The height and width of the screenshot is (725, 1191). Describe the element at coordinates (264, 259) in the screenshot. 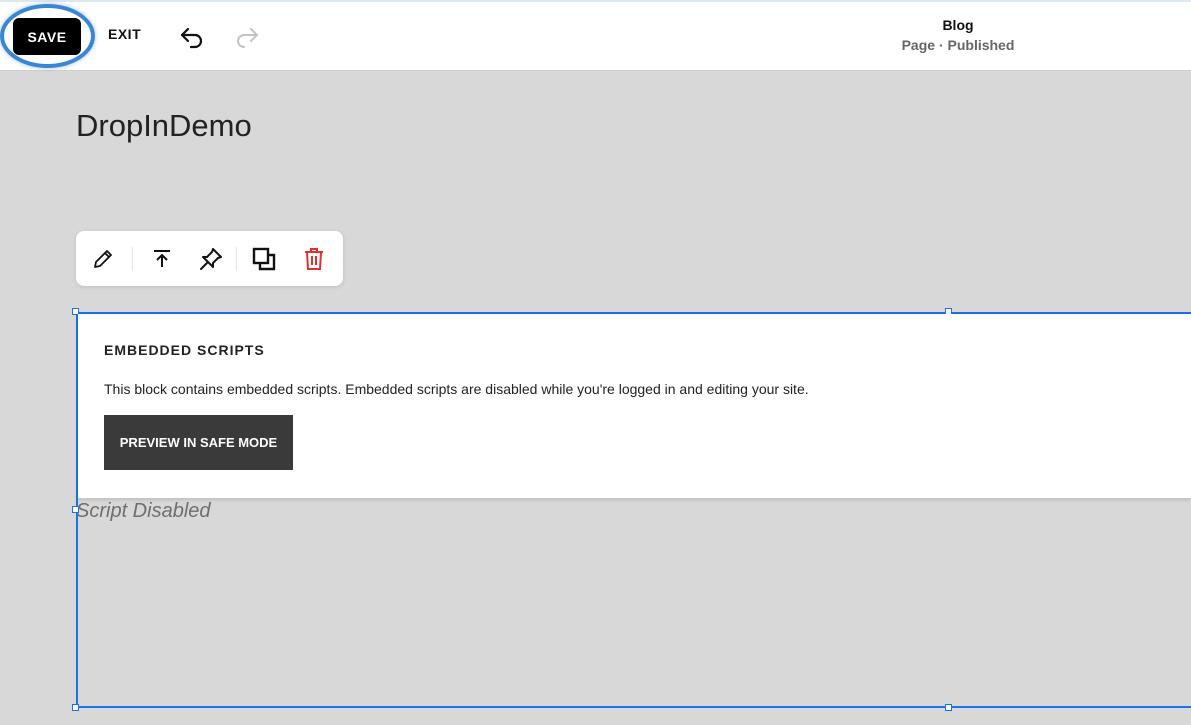

I see `duplicate-icon` at that location.